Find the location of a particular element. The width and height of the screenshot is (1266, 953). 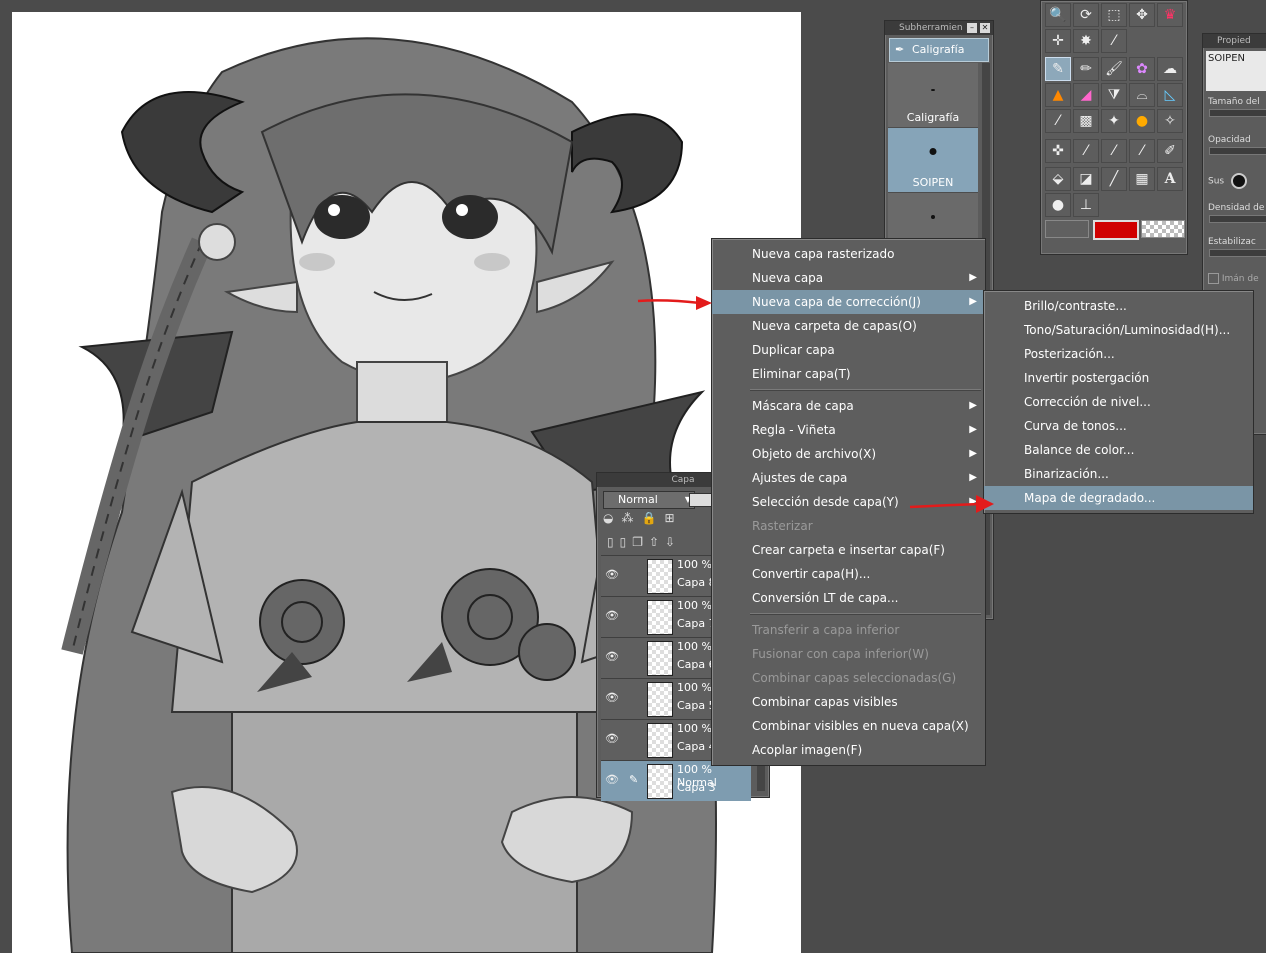

eraser-icon: ▲ is located at coordinates (1058, 95).